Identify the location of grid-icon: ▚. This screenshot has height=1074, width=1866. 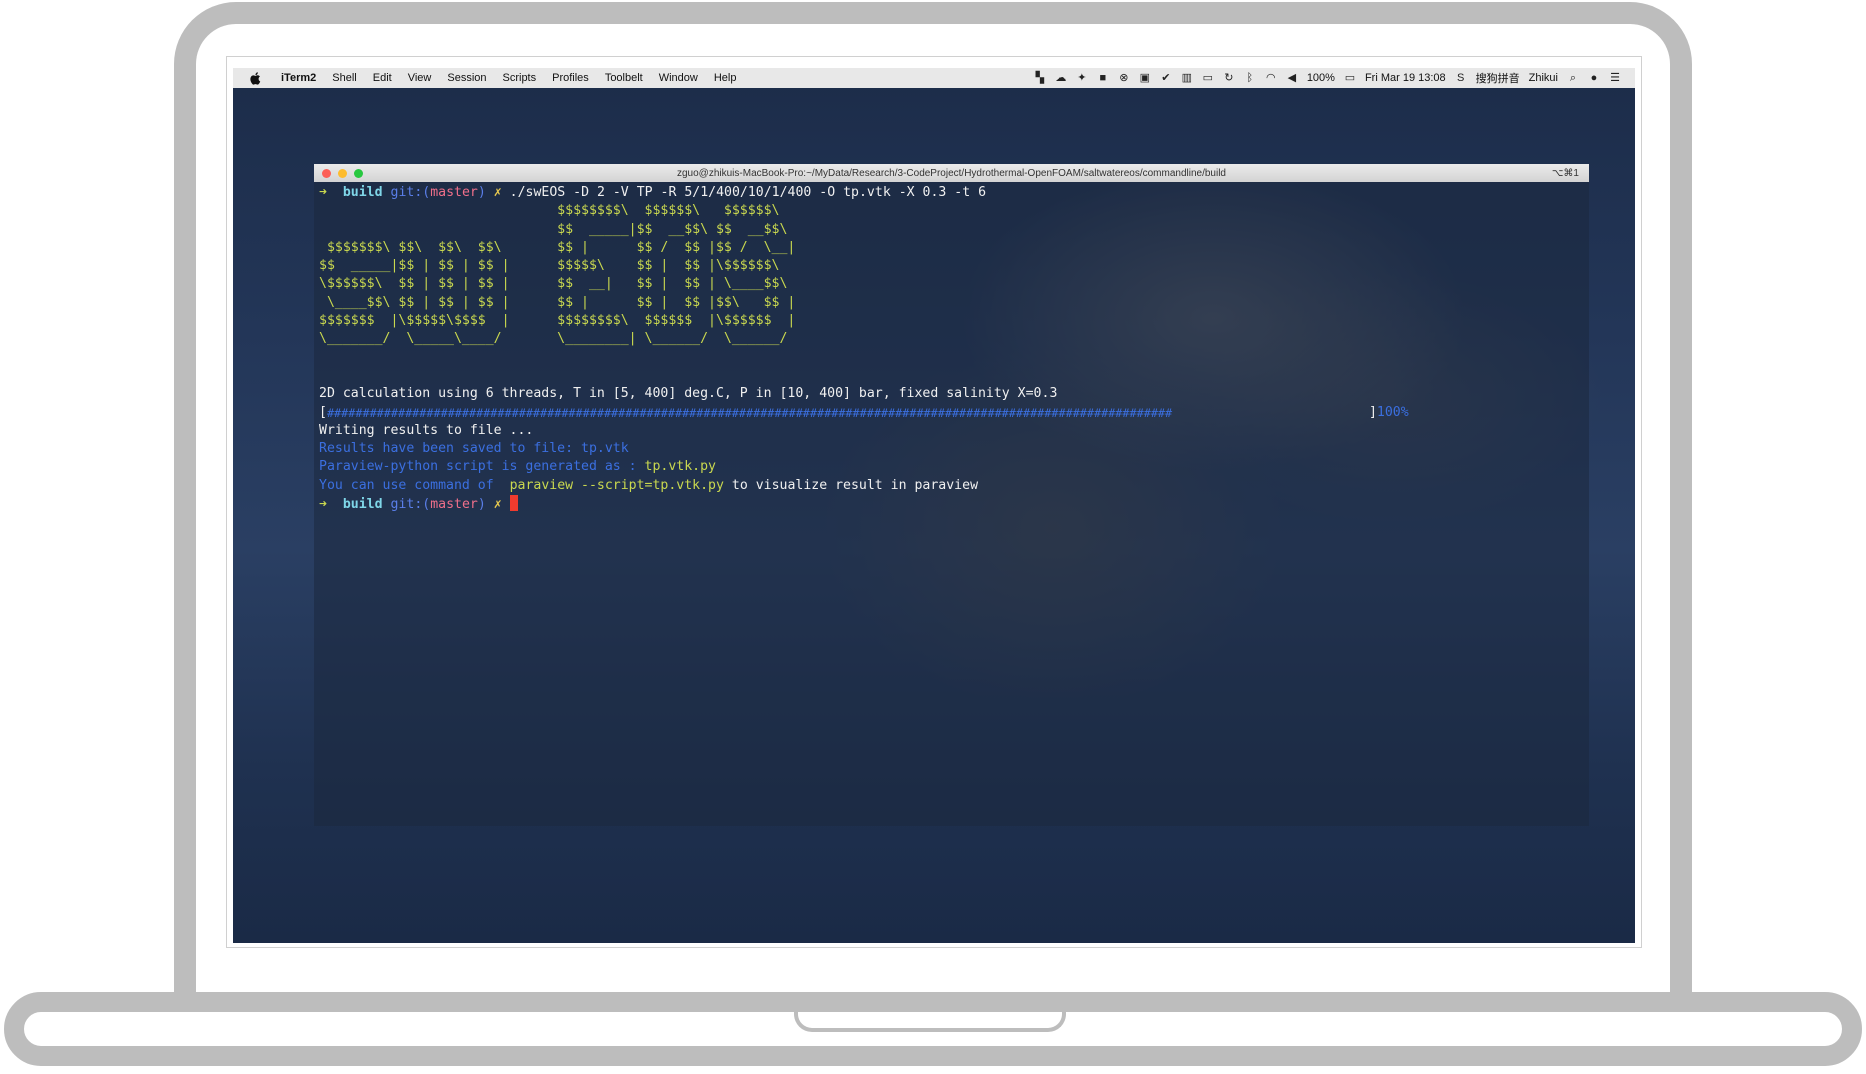
(1040, 78).